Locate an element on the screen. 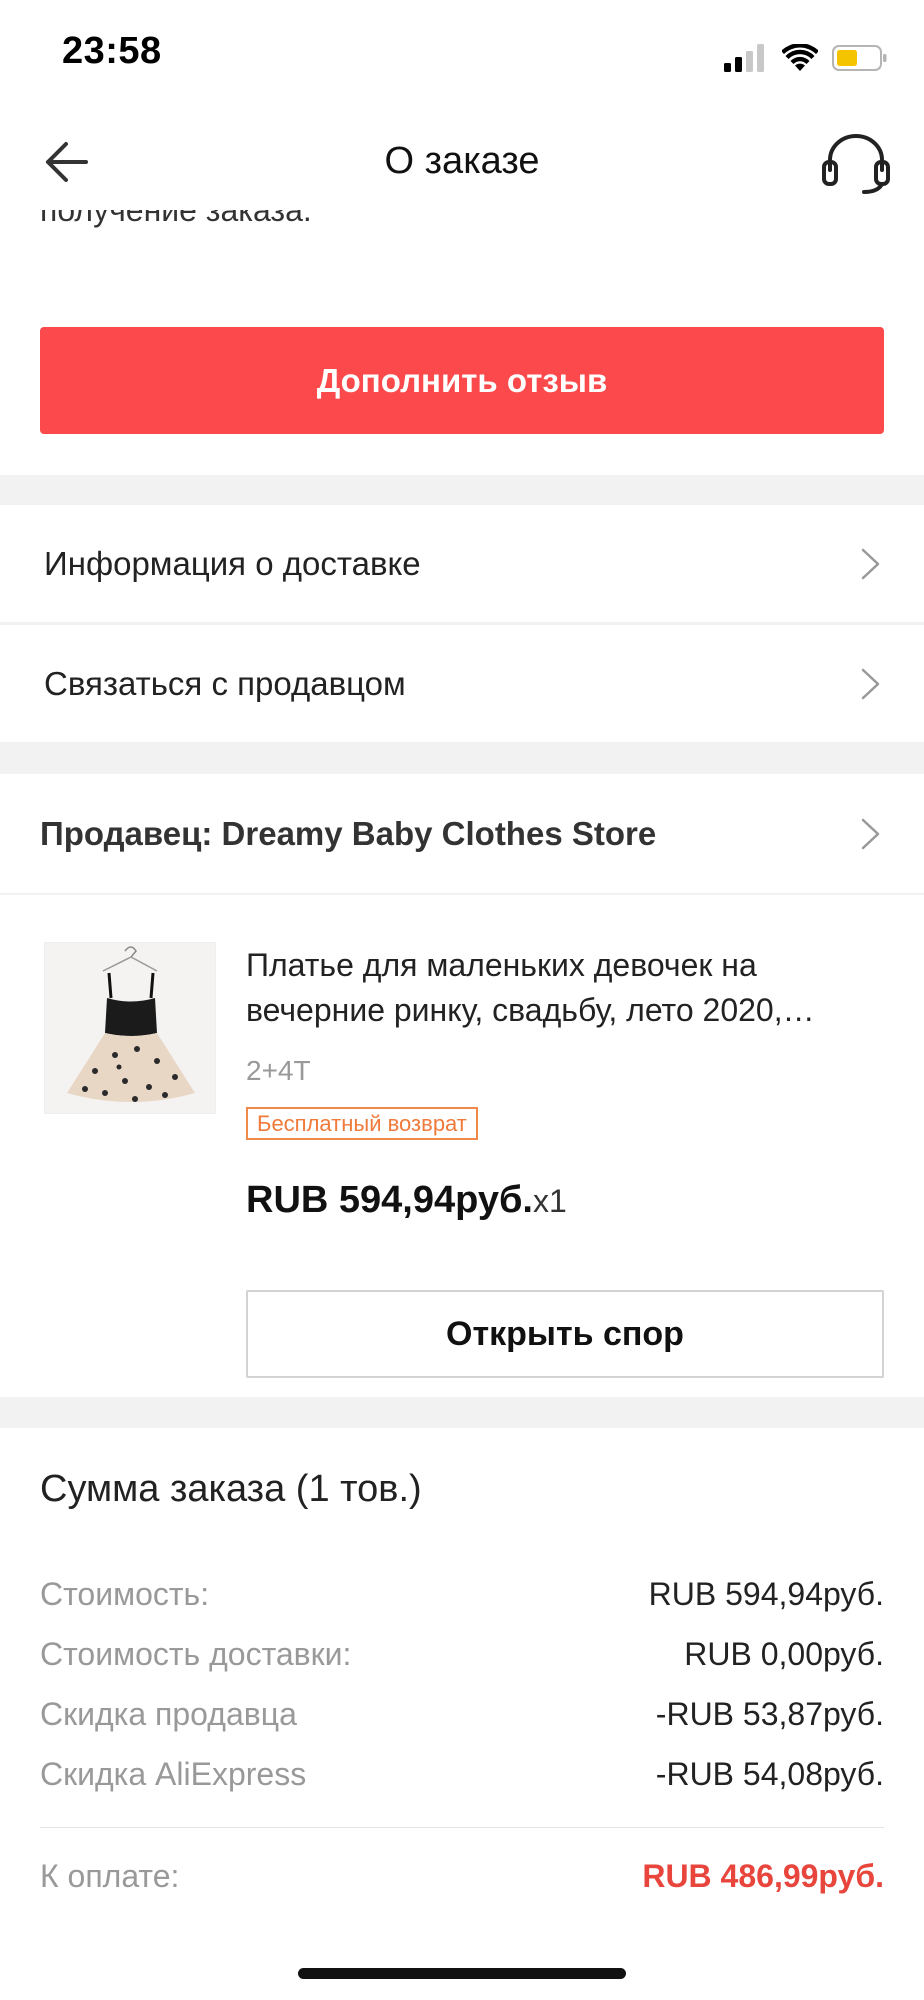  seller-row: Продавец: Dreamy Baby Clothes Store is located at coordinates (462, 833).